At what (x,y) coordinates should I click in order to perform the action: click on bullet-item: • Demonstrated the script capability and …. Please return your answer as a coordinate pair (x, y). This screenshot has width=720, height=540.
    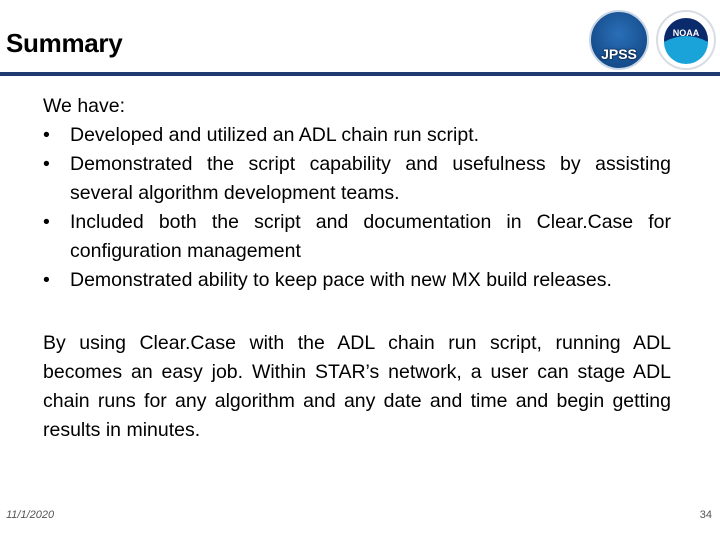
    Looking at the image, I should click on (357, 179).